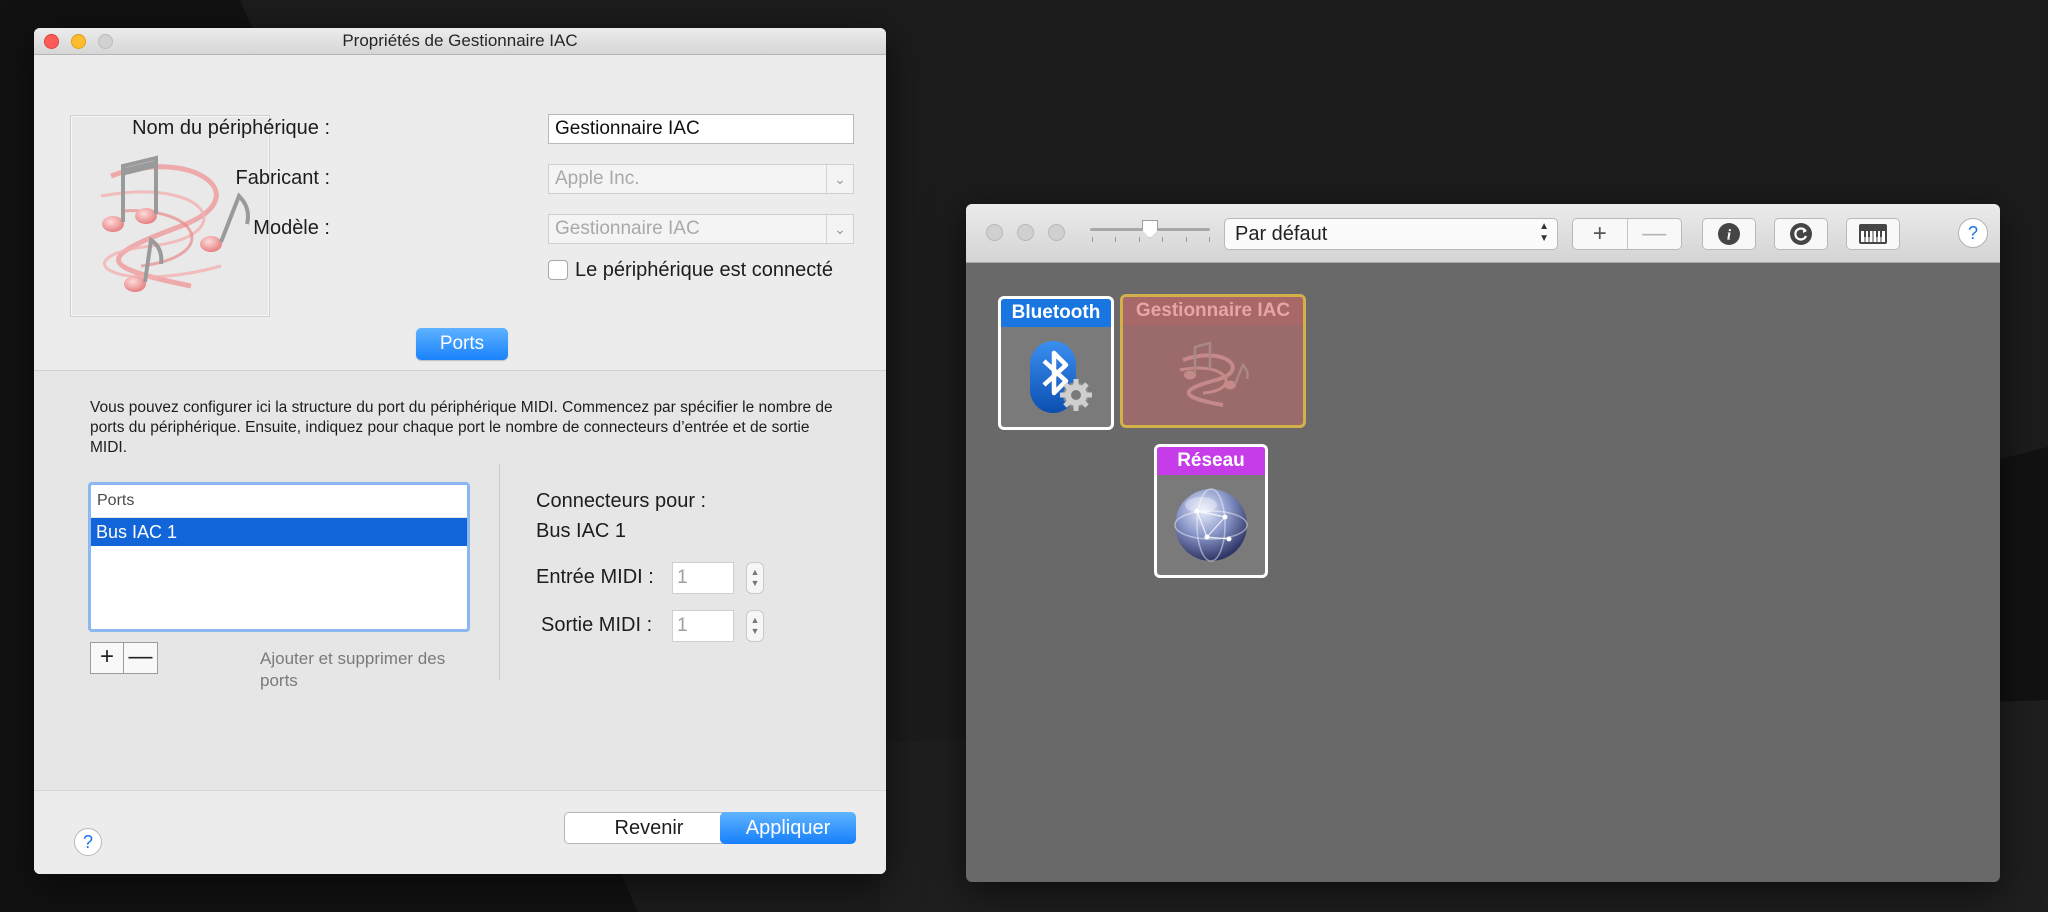  I want to click on add-device-button: +, so click(1600, 234).